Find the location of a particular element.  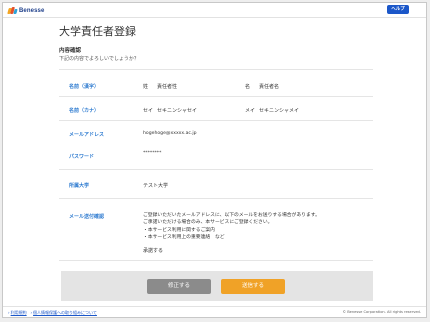

name-kana-sei-value: セキニンシャセイ is located at coordinates (177, 111).